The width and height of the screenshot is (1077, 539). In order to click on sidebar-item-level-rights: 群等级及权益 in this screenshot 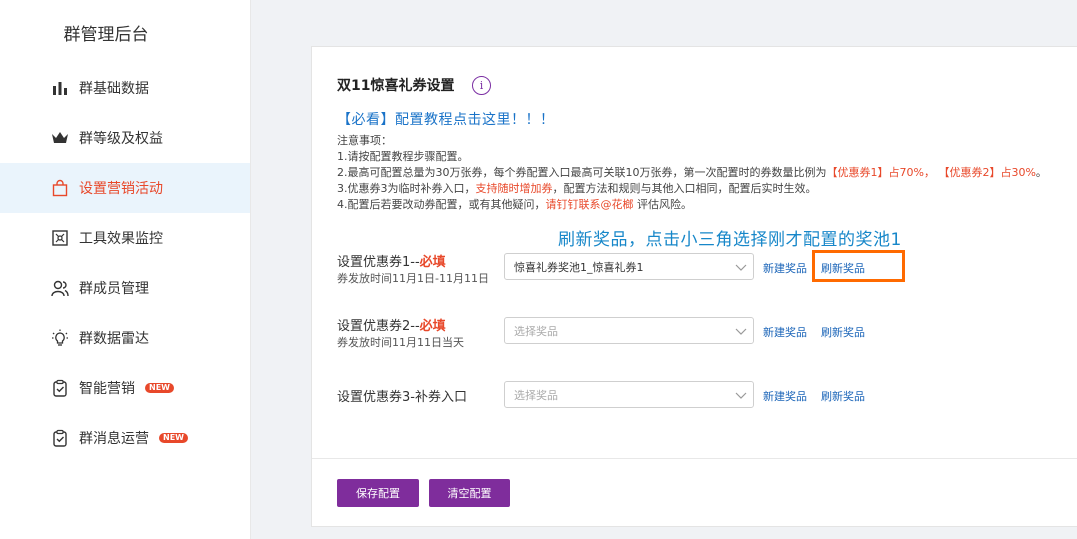, I will do `click(125, 138)`.